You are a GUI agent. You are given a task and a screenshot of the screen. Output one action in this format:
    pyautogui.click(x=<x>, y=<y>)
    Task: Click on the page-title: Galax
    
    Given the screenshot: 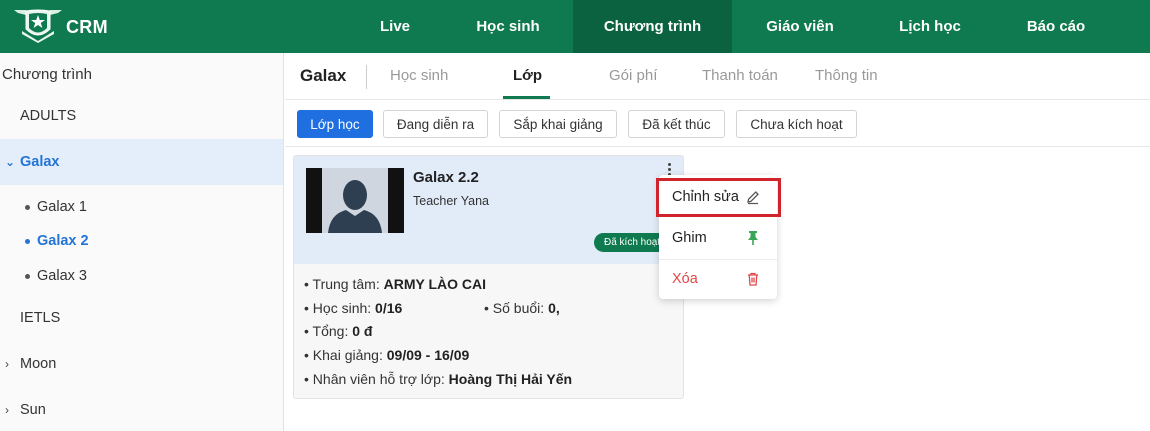 What is the action you would take?
    pyautogui.click(x=323, y=75)
    